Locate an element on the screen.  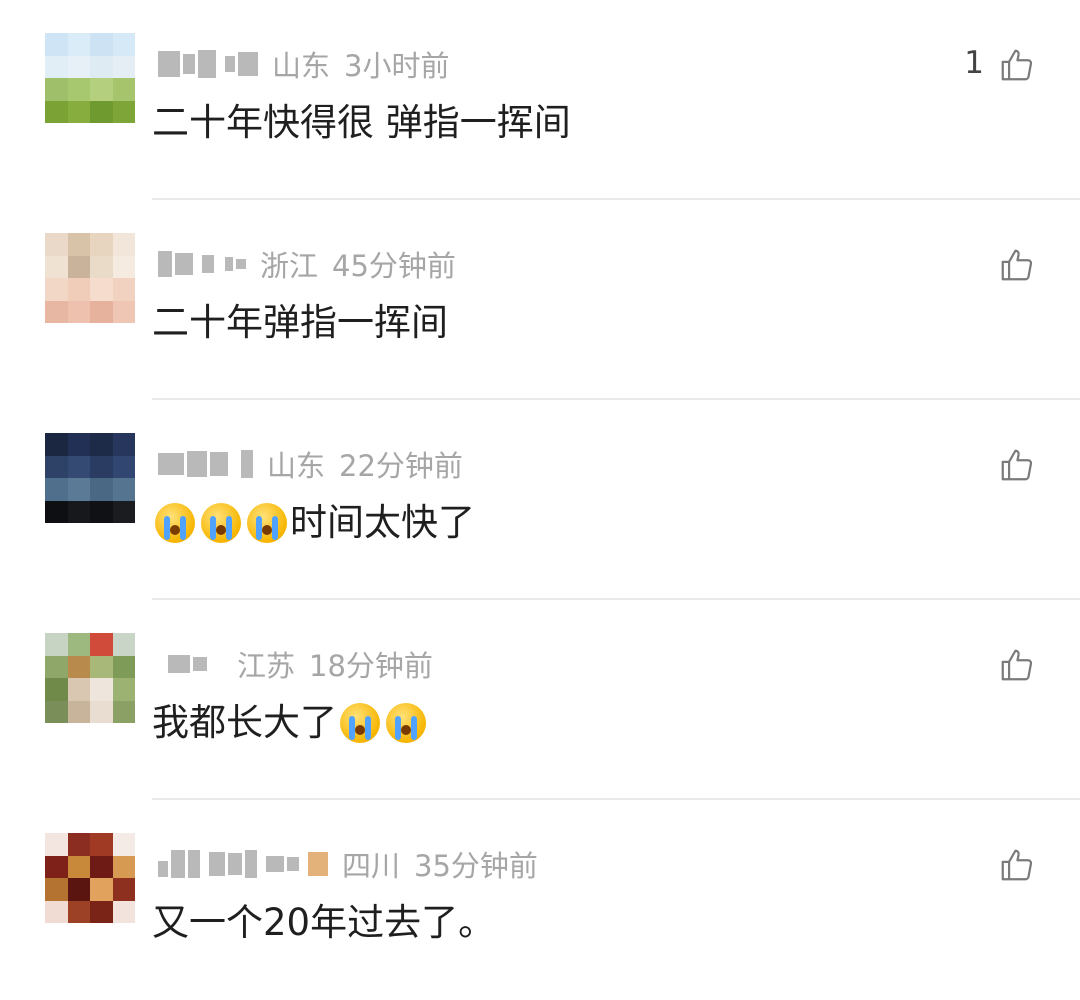
location-label: 四川 is located at coordinates (371, 866).